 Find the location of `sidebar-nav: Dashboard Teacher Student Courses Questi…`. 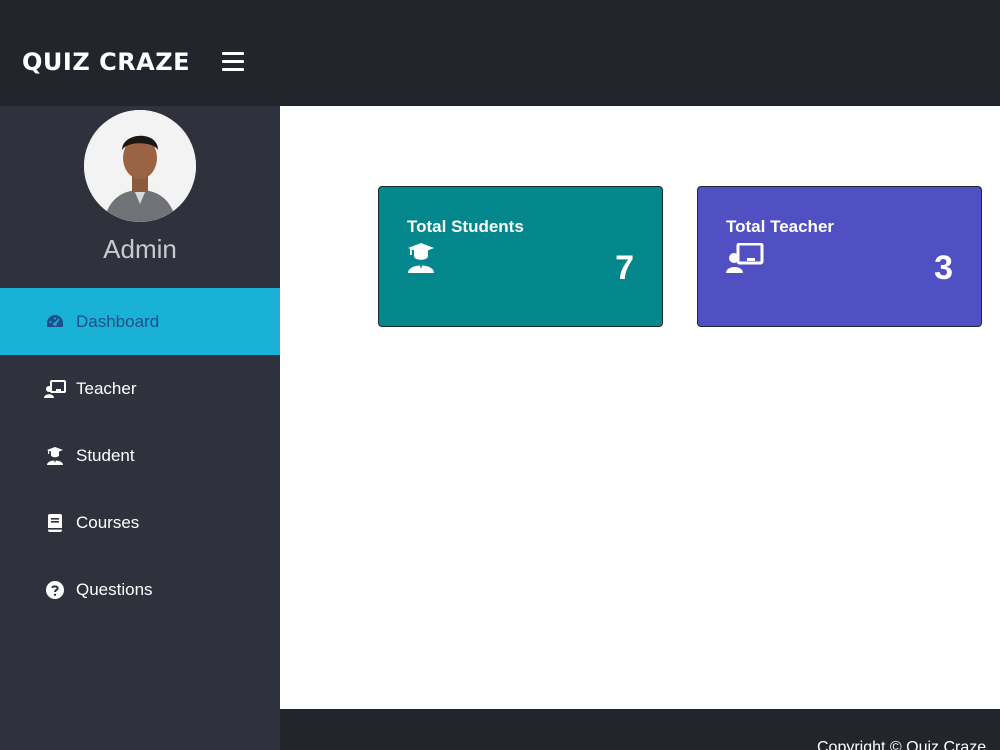

sidebar-nav: Dashboard Teacher Student Courses Questi… is located at coordinates (140, 455).